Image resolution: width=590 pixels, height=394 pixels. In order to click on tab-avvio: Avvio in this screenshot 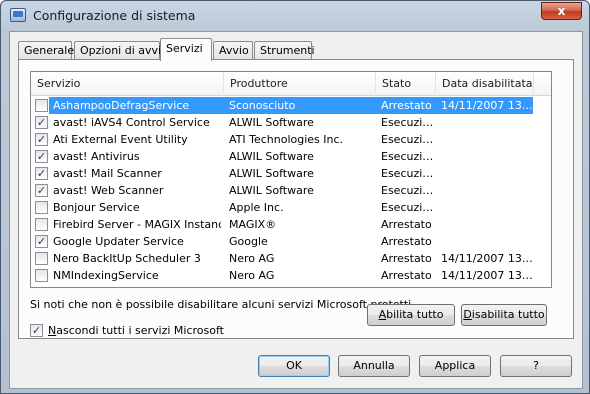, I will do `click(233, 50)`.